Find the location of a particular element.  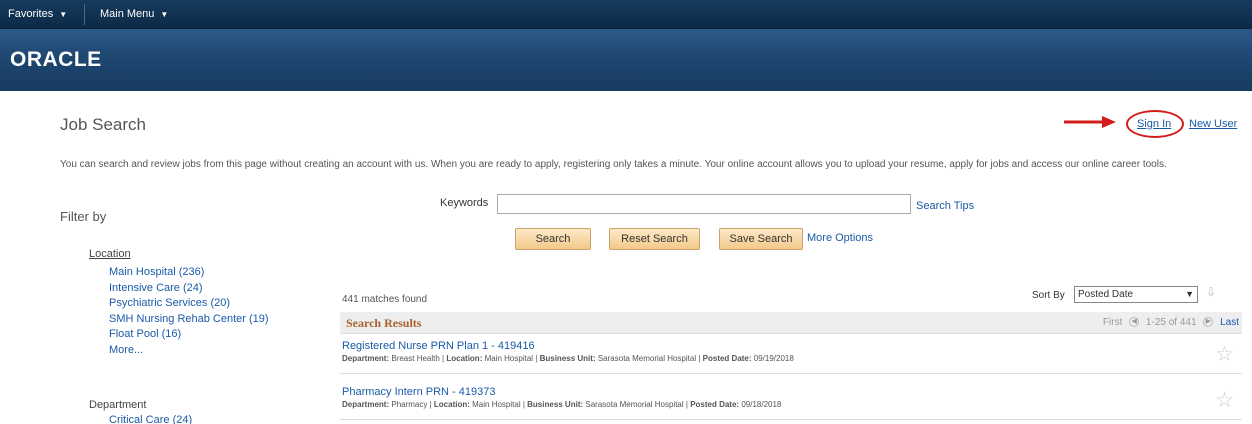

results-pager: First ◀ 1-25 of 441 ▶ Last is located at coordinates (1171, 322).